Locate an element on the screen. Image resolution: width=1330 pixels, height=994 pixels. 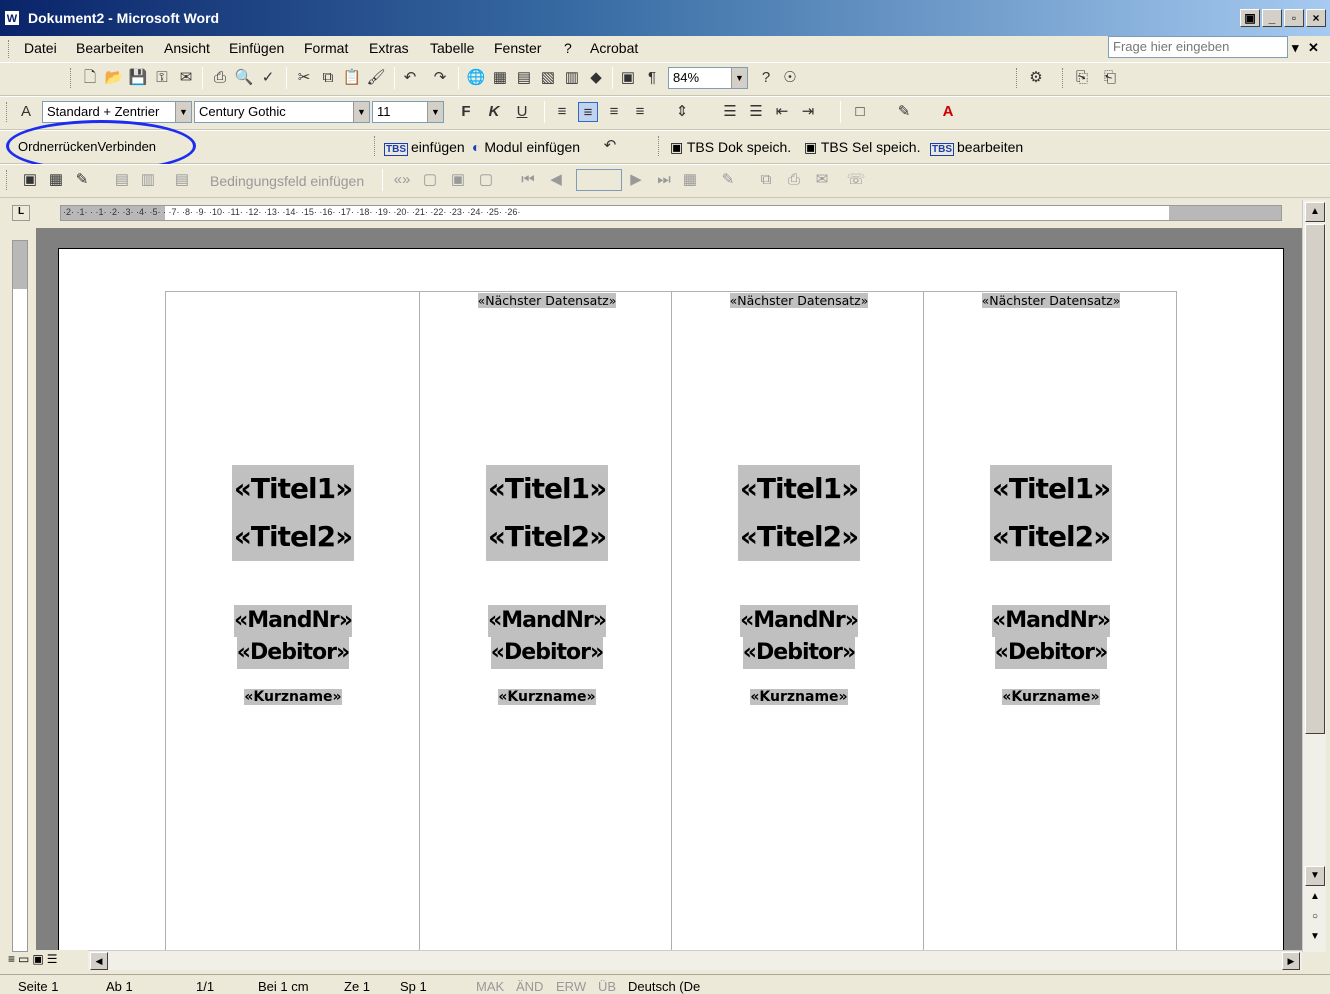
paste-icon: 📋 is located at coordinates (352, 78).